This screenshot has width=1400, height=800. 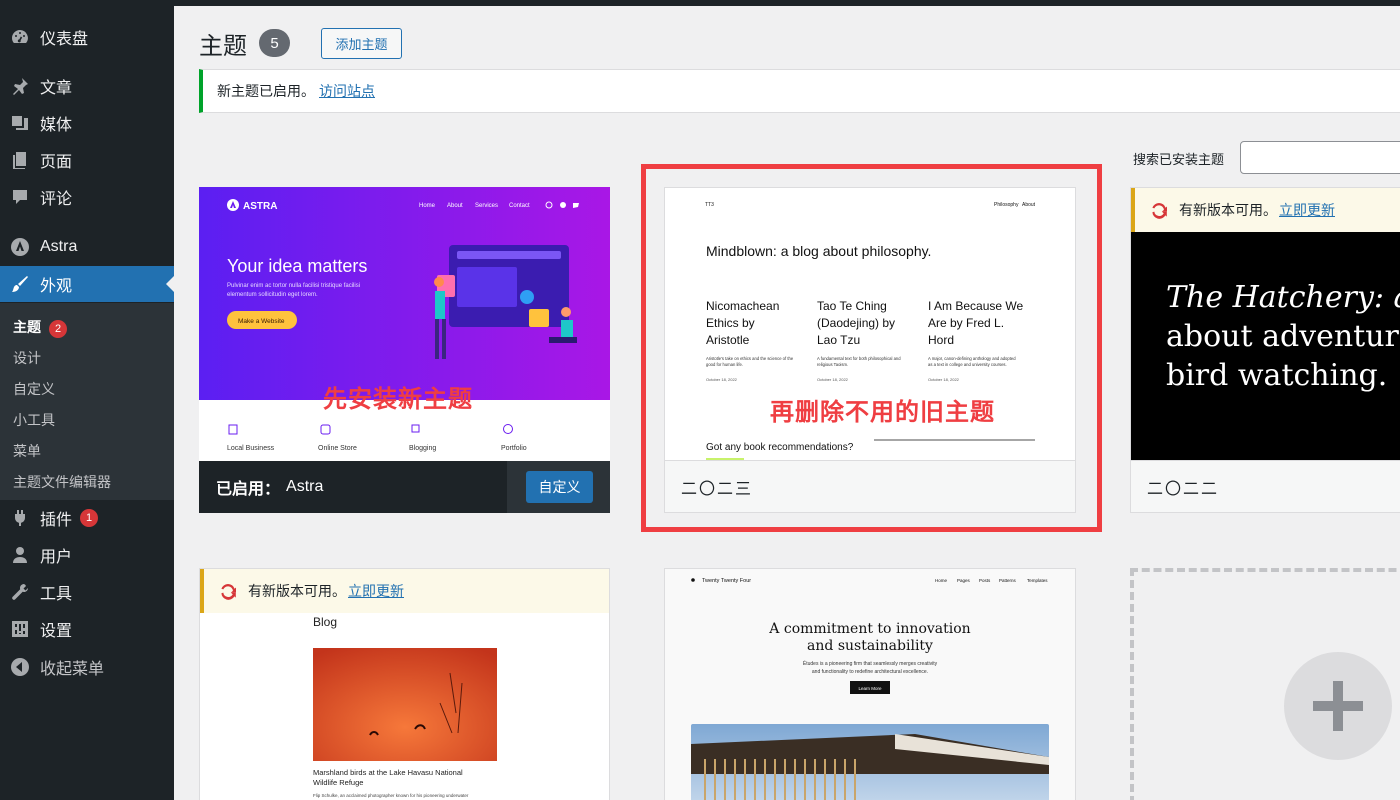 What do you see at coordinates (20, 284) in the screenshot?
I see `brush-icon` at bounding box center [20, 284].